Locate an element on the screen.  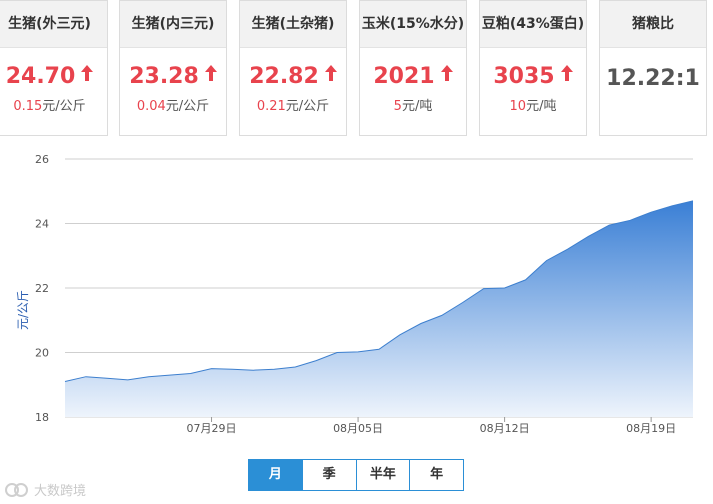
card-change: 0.15元/公斤 is located at coordinates (49, 106).